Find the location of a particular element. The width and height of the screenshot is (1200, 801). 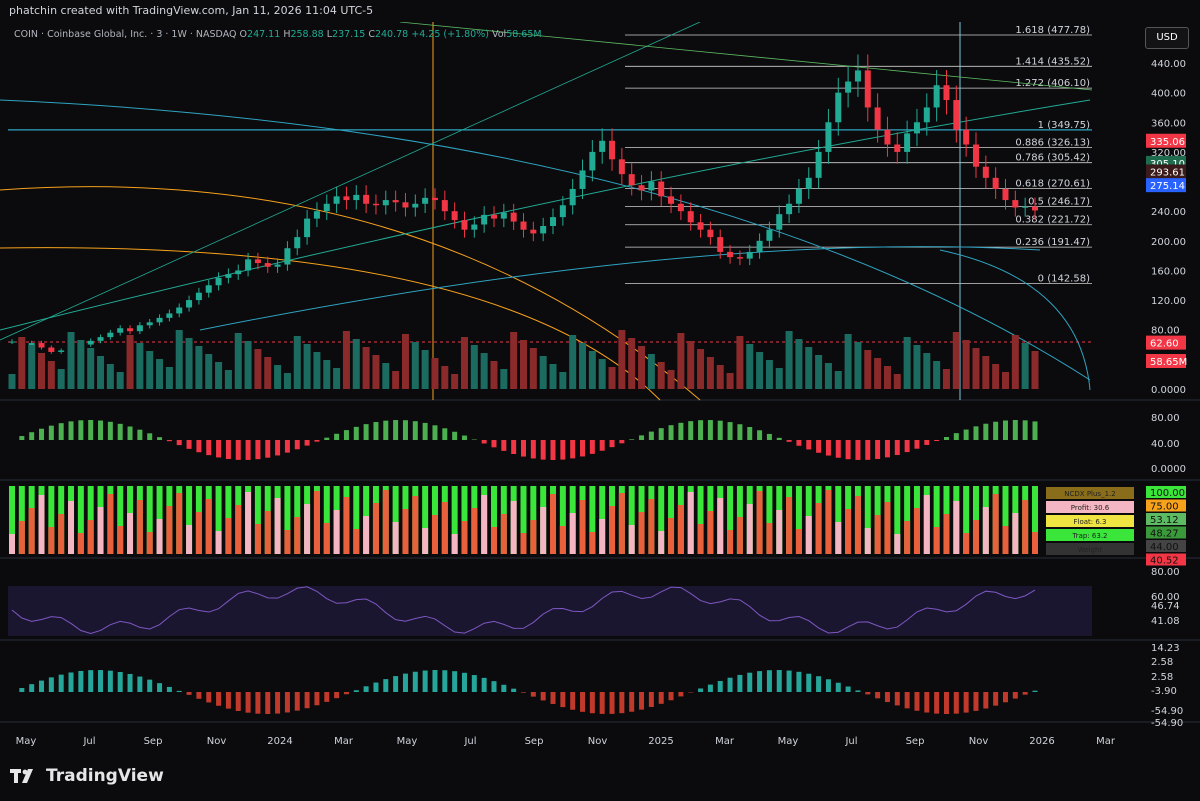

currency-button: USD is located at coordinates (1167, 38).